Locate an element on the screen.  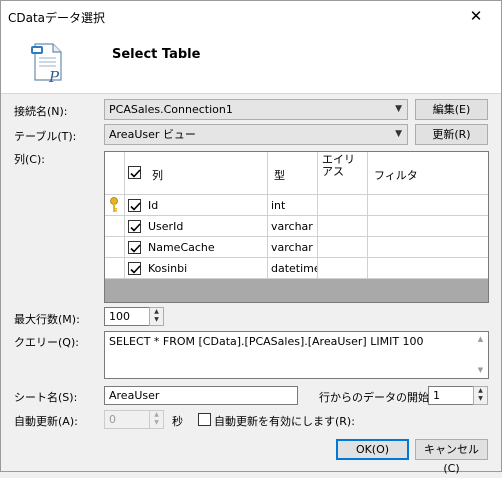
column-name: Kosinbi is located at coordinates (168, 268).